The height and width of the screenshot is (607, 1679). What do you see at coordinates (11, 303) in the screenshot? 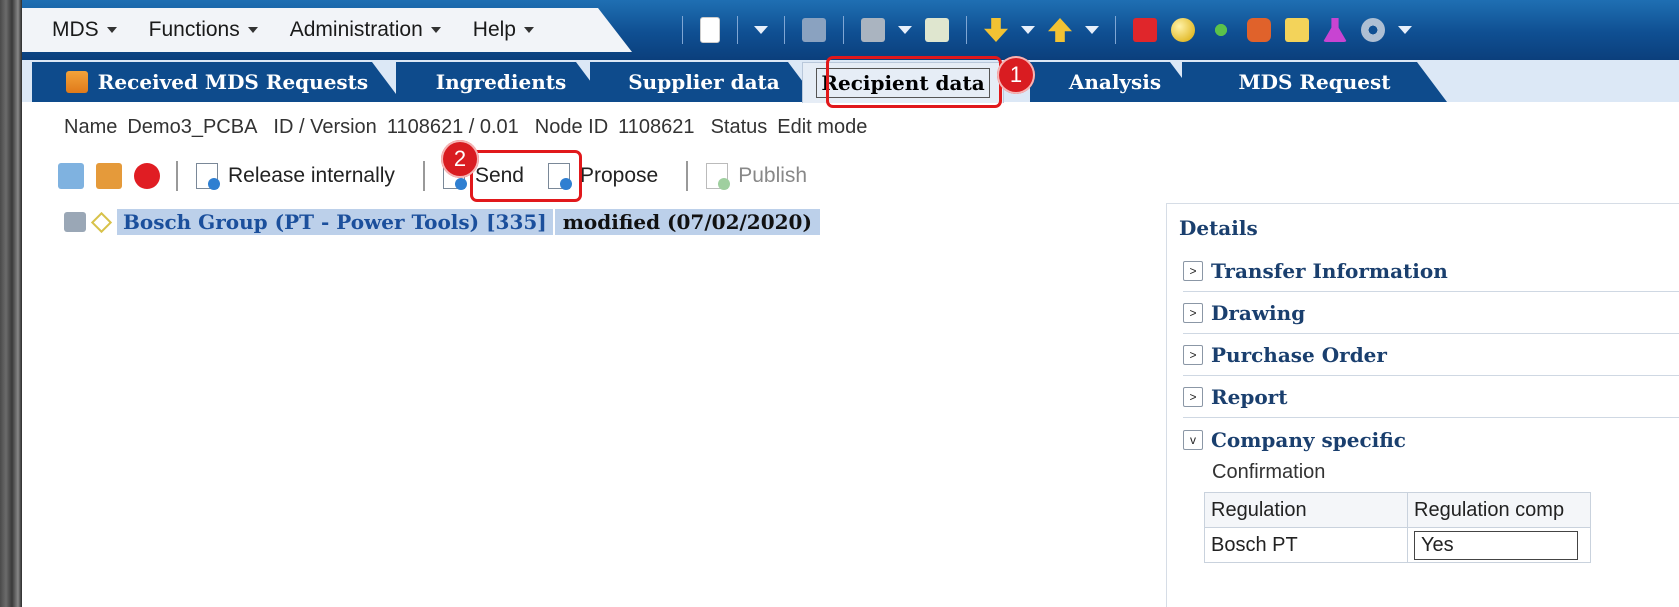
I see `window-frame-edge` at bounding box center [11, 303].